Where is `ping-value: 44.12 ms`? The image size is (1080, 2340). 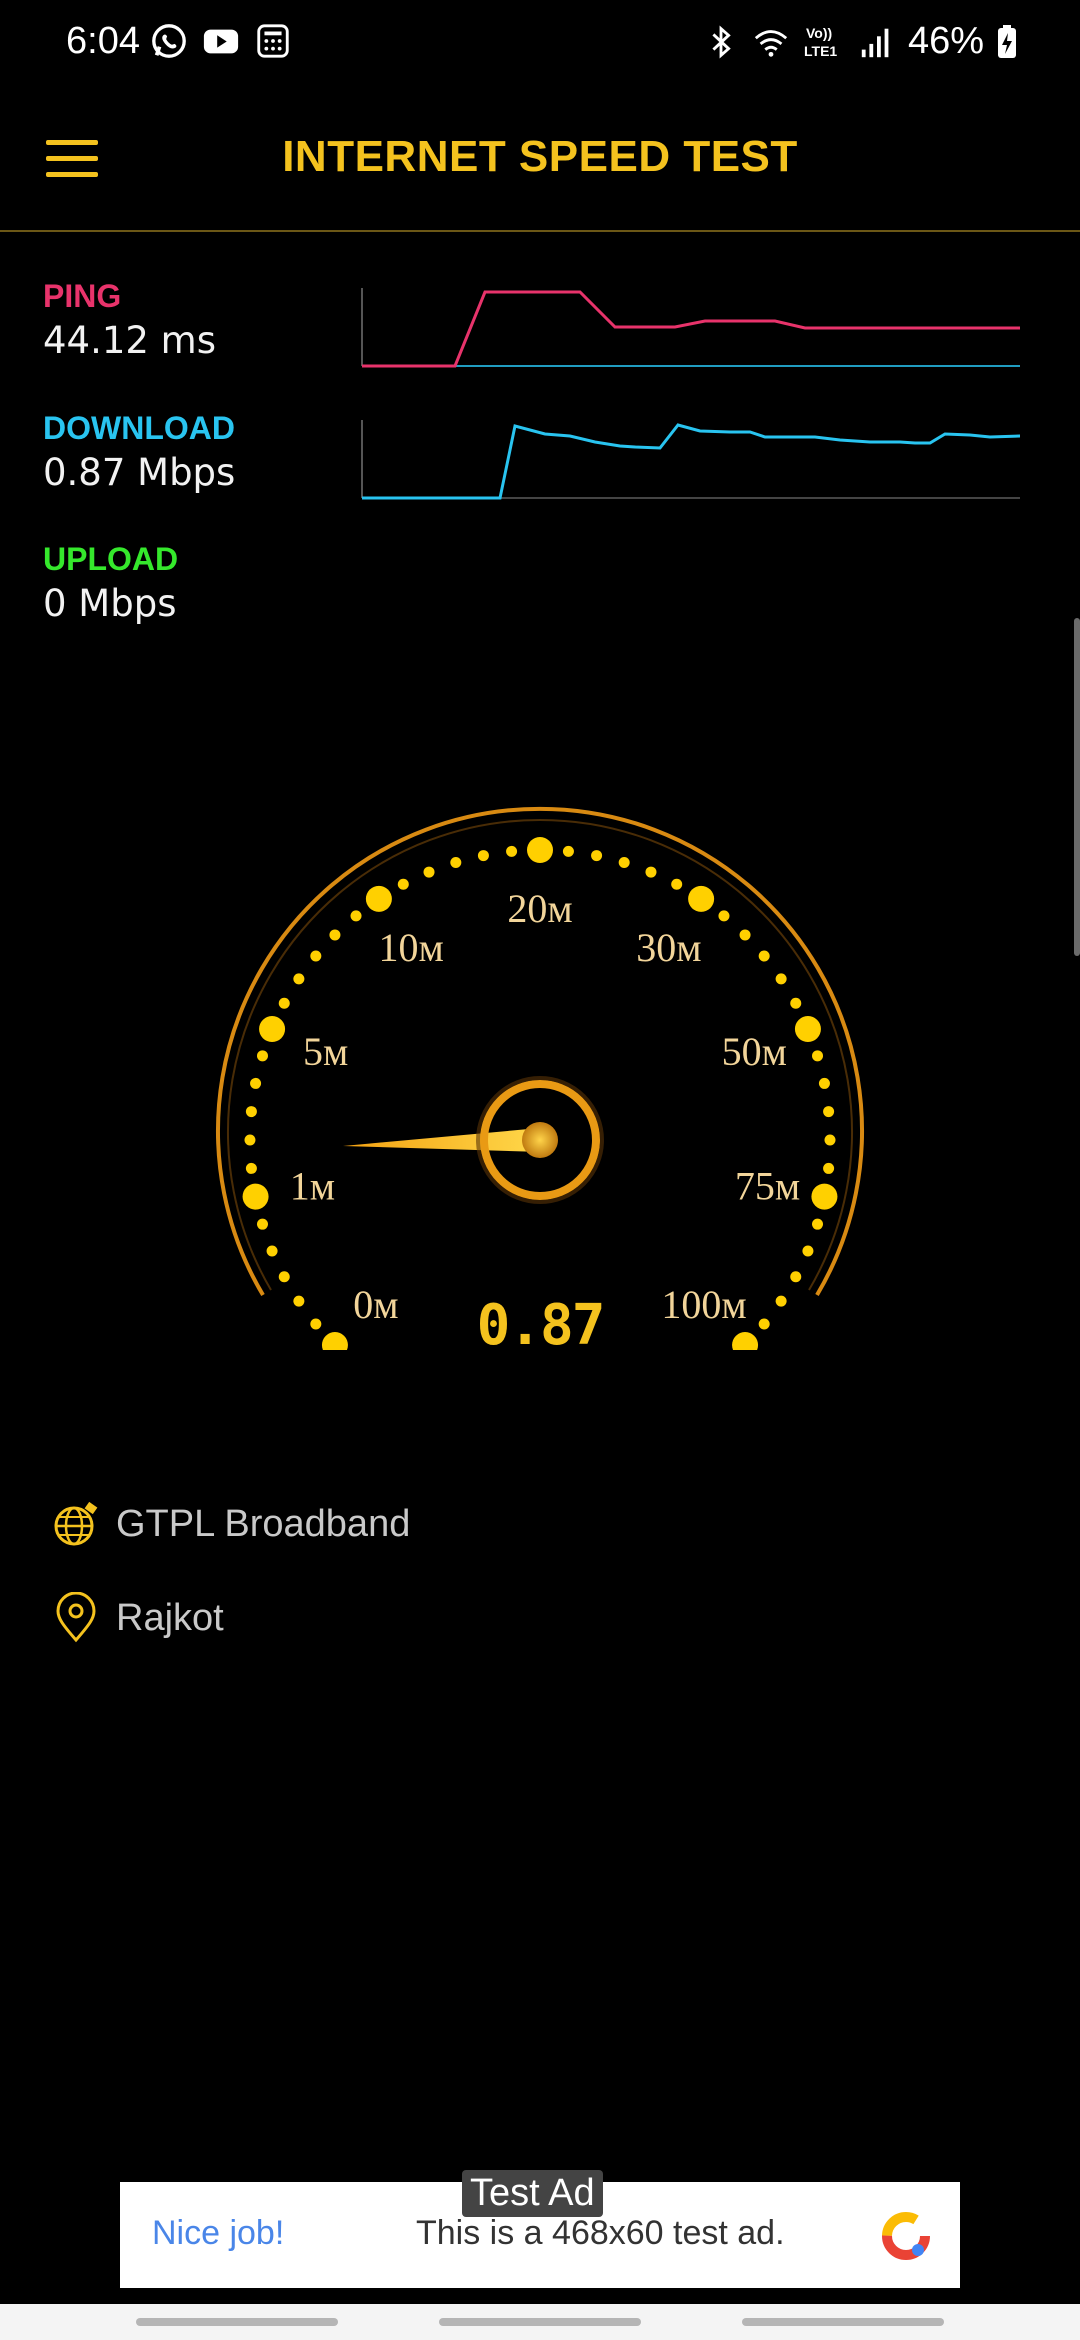
ping-value: 44.12 ms is located at coordinates (130, 340).